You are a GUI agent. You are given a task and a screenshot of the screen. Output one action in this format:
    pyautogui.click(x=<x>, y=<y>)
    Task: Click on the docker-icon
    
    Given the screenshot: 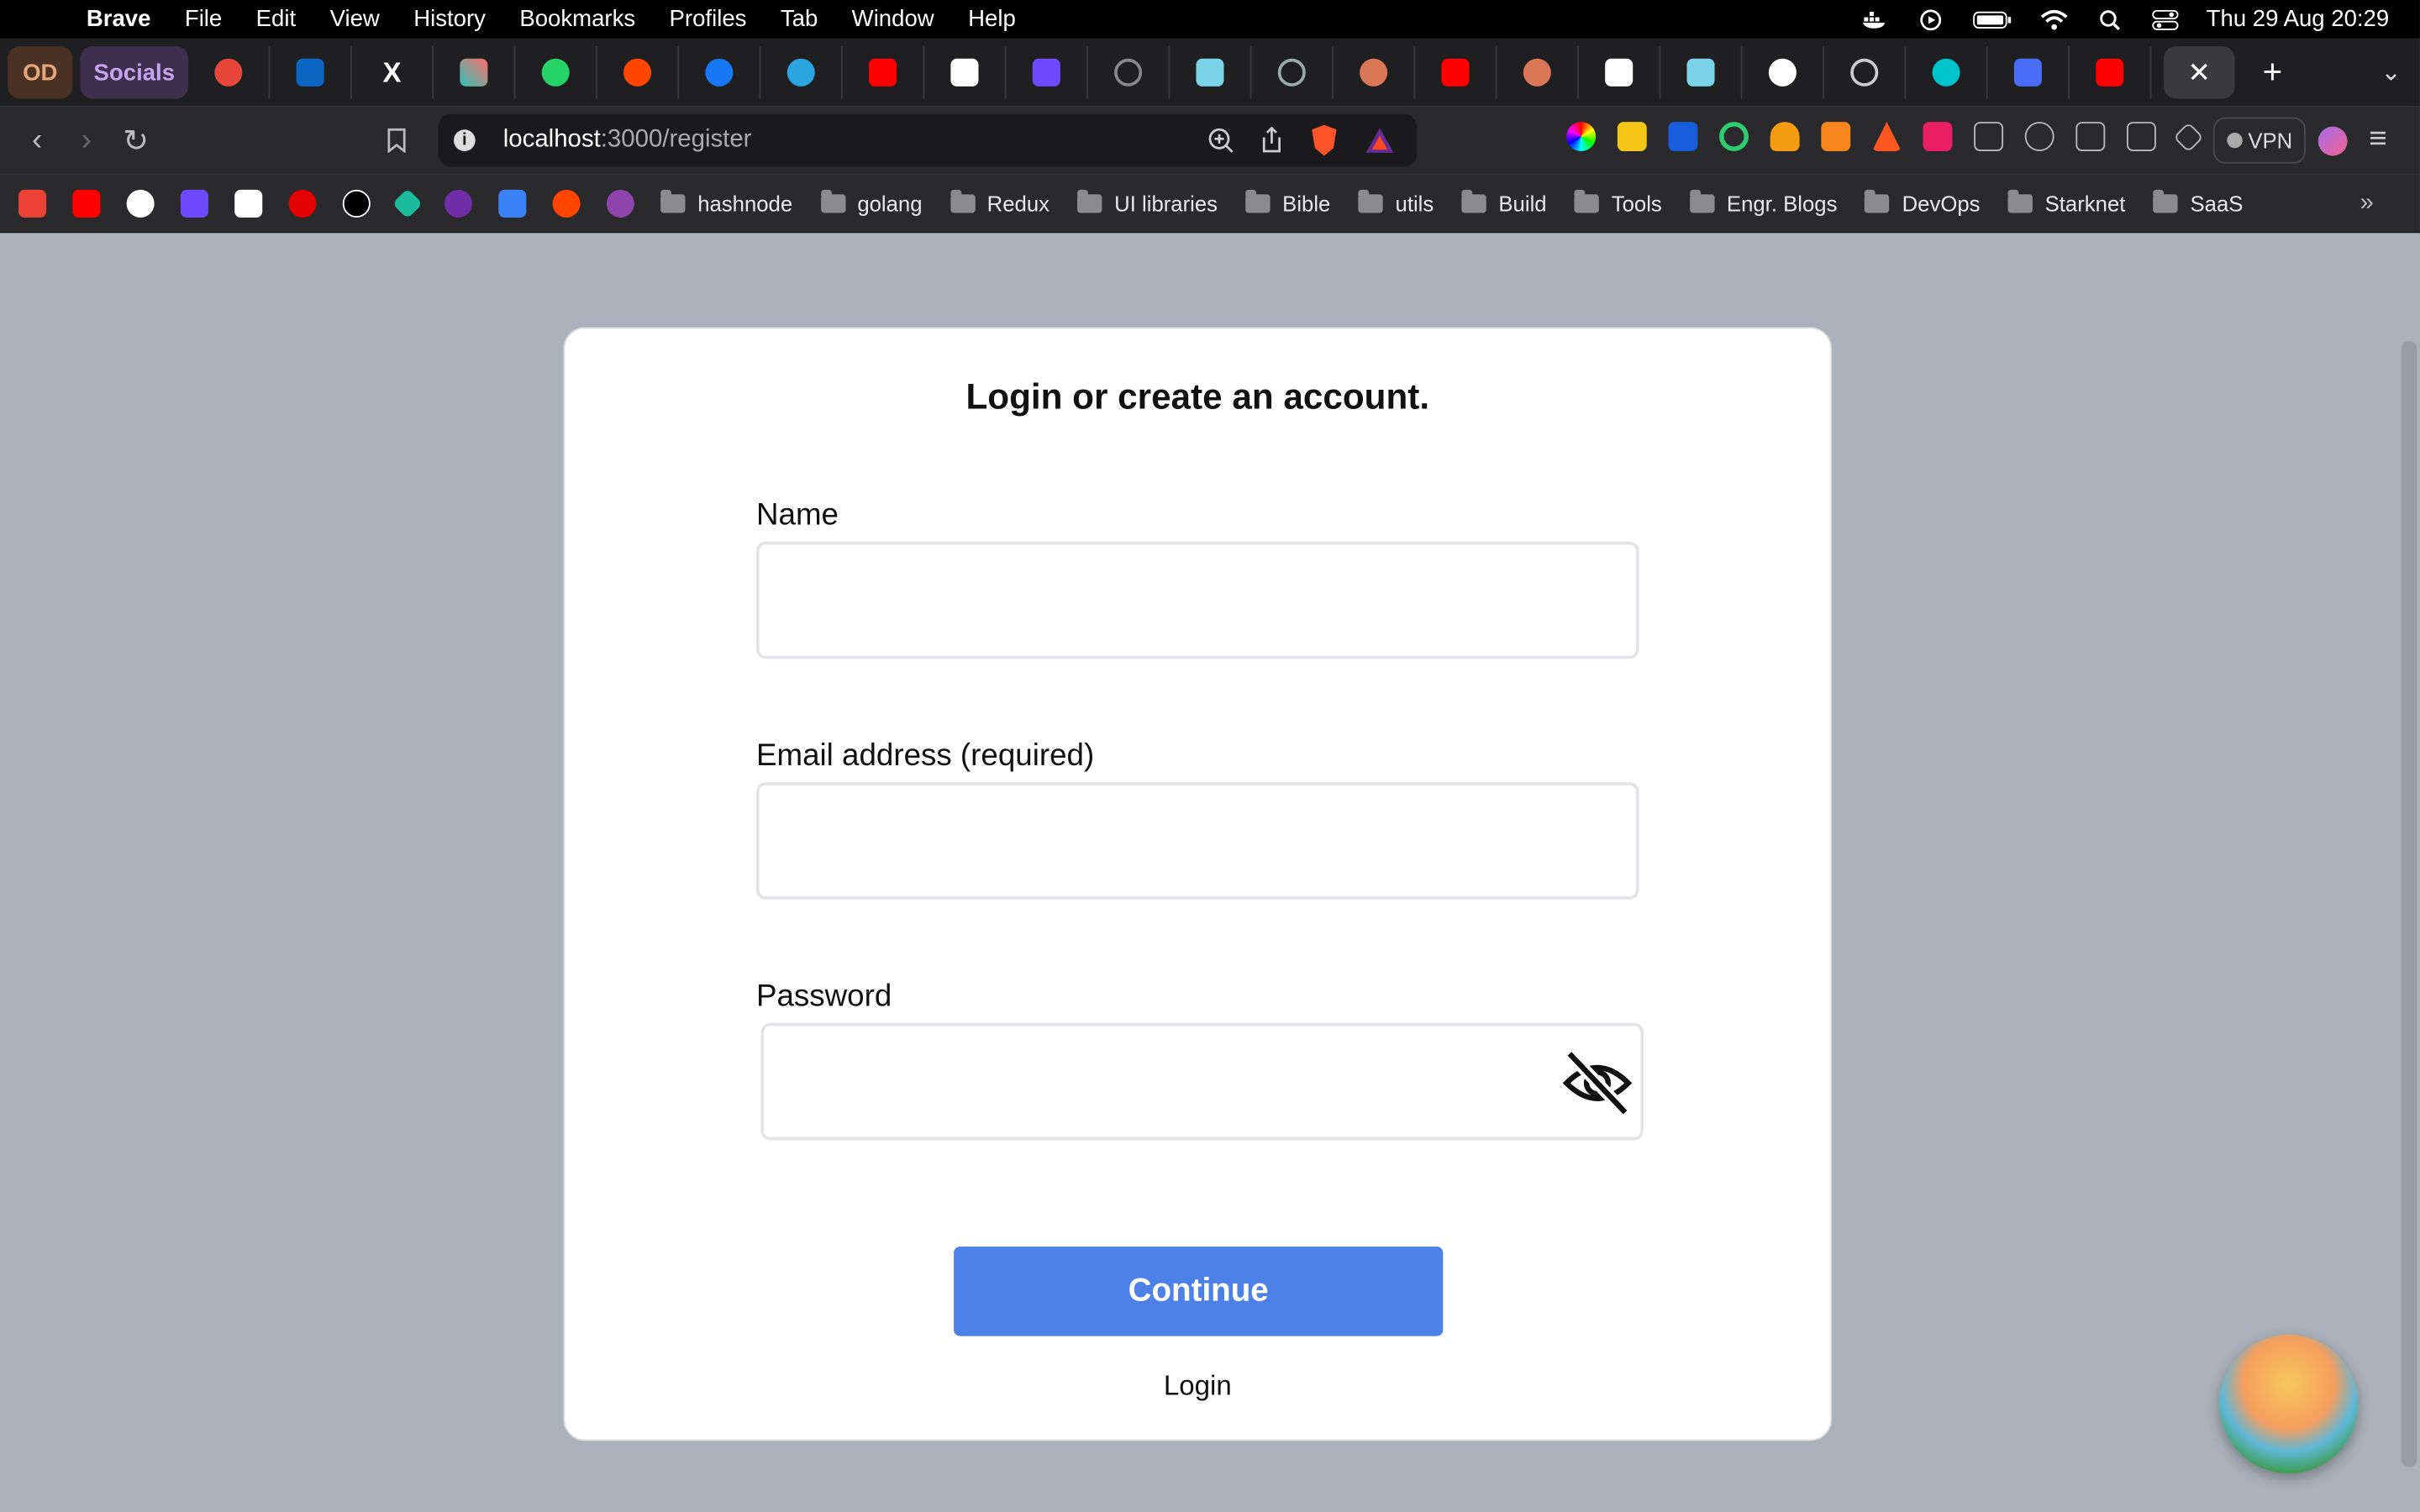 What is the action you would take?
    pyautogui.click(x=1874, y=19)
    